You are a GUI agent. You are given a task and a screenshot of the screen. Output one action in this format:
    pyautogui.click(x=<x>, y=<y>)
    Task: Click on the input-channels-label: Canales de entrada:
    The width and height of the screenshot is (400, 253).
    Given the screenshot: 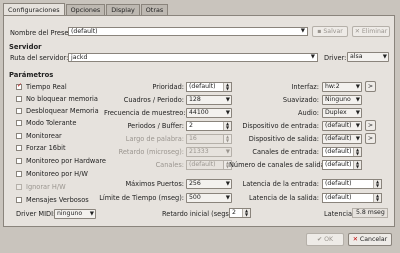 What is the action you would take?
    pyautogui.click(x=285, y=152)
    